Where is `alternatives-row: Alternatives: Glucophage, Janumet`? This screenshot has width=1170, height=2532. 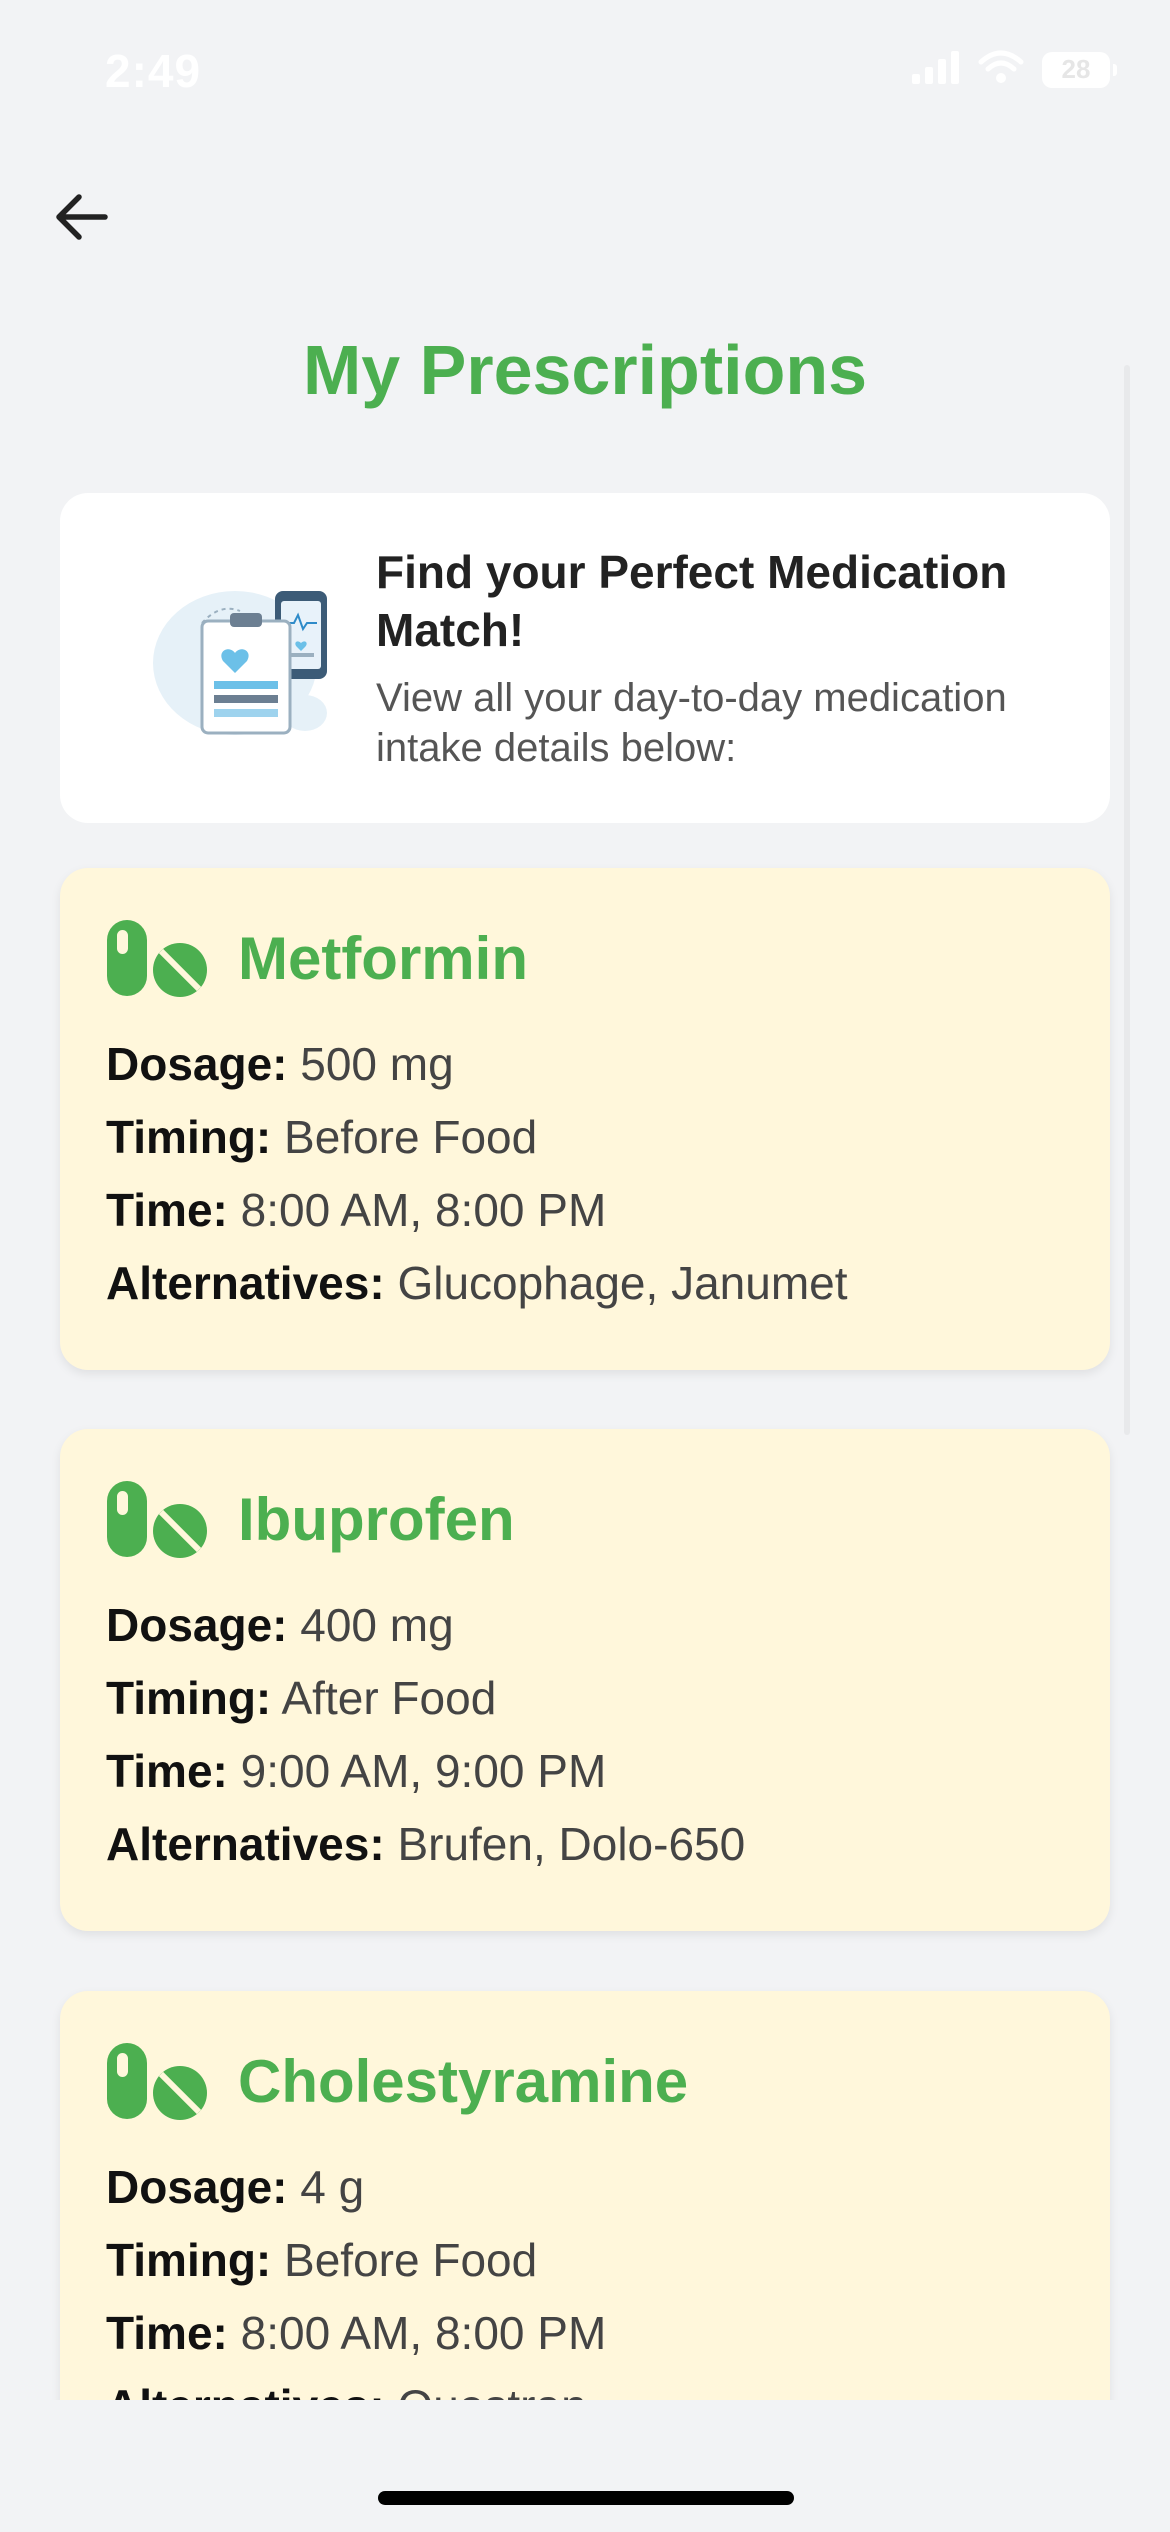
alternatives-row: Alternatives: Glucophage, Janumet is located at coordinates (477, 1283).